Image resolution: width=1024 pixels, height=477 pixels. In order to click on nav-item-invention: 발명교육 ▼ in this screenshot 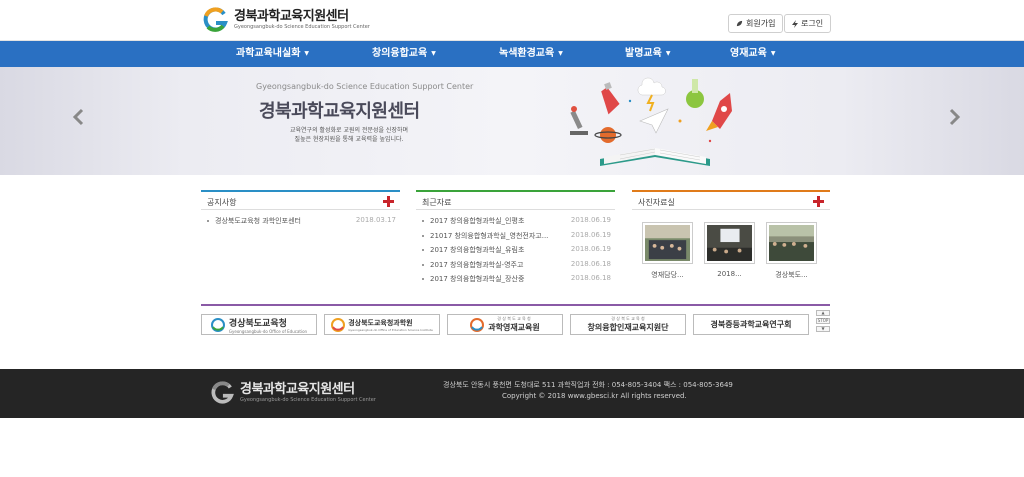, I will do `click(647, 54)`.